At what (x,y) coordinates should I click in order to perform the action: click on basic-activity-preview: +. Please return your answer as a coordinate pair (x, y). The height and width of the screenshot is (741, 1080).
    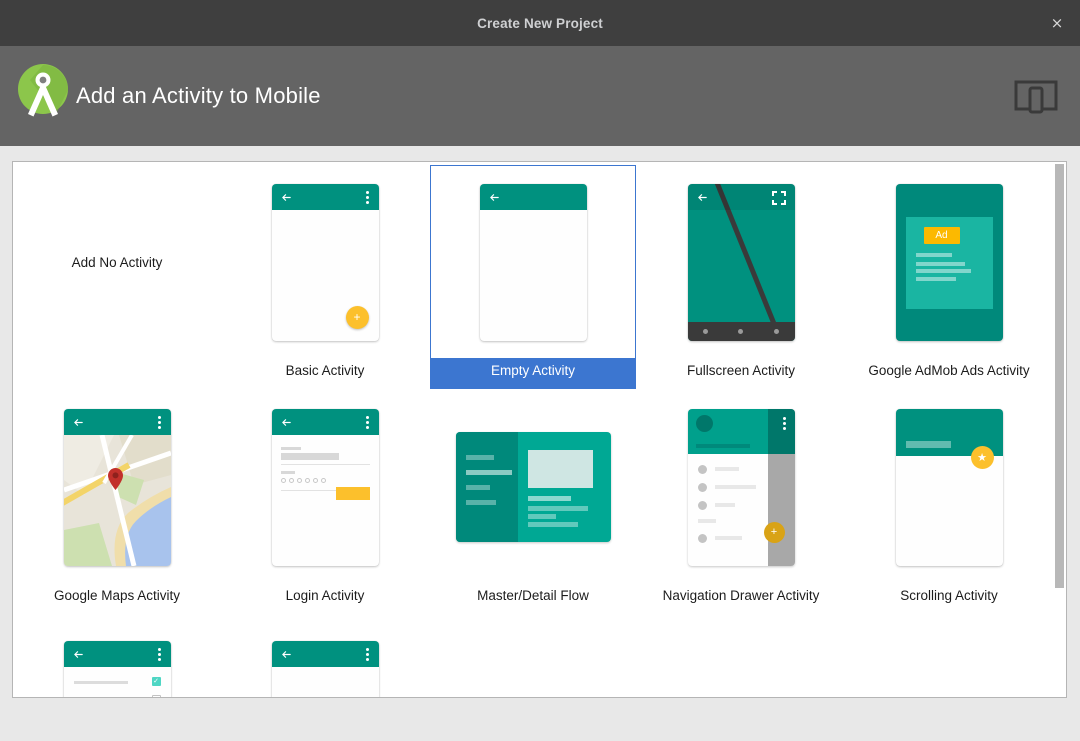
    Looking at the image, I should click on (325, 262).